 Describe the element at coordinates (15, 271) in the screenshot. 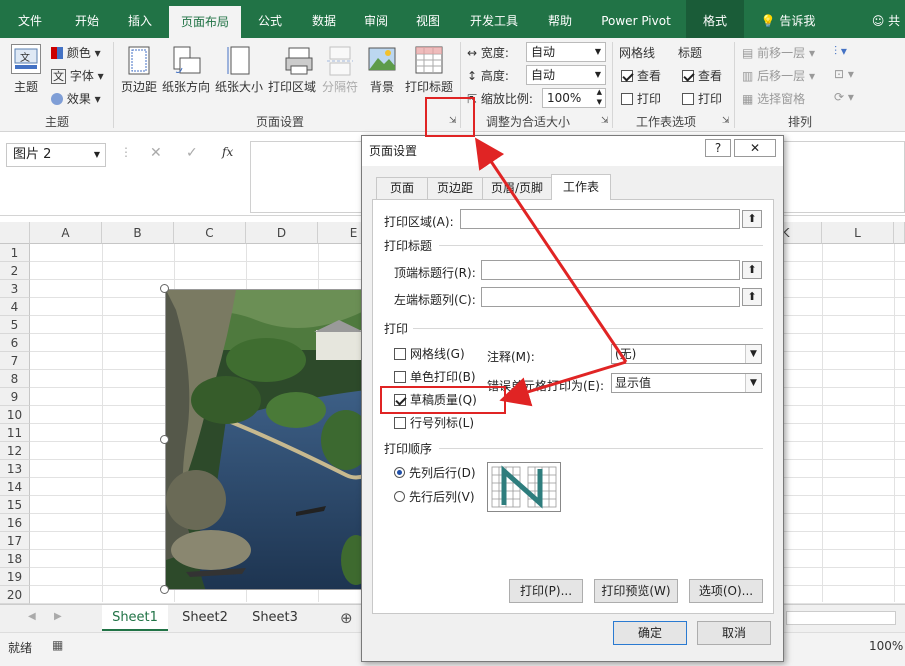

I see `row-header: 2` at that location.